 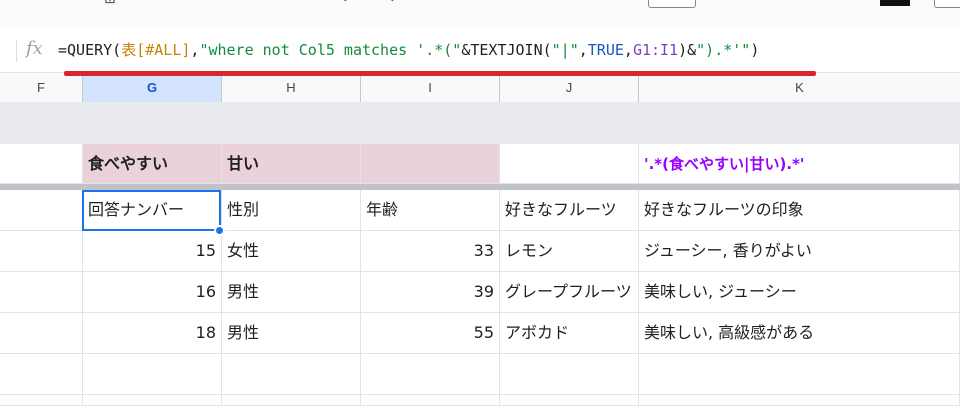 I want to click on cell-j-fruit: アボカド, so click(x=569, y=333).